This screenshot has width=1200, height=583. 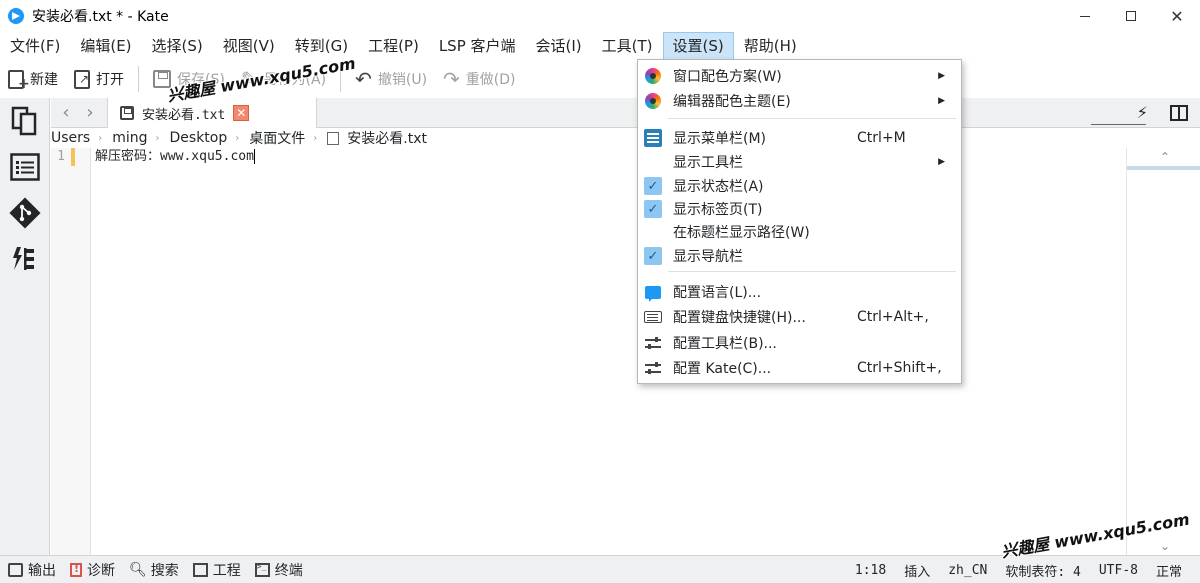 I want to click on git-panel-button, so click(x=25, y=213).